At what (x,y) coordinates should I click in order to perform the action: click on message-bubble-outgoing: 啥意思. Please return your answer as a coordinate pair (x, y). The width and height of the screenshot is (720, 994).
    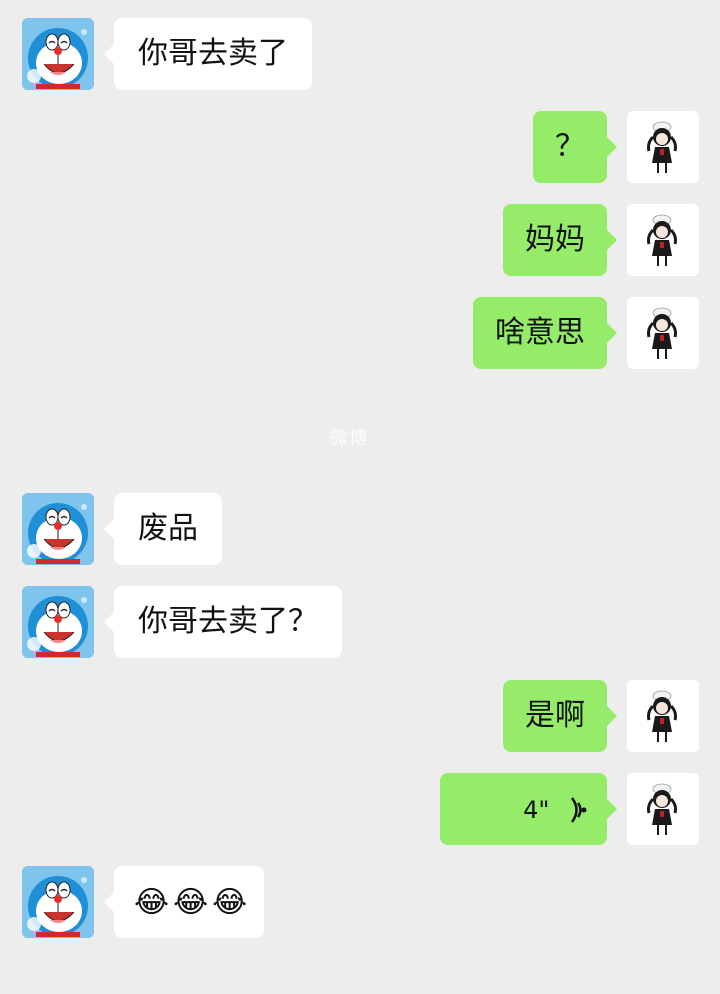
    Looking at the image, I should click on (545, 333).